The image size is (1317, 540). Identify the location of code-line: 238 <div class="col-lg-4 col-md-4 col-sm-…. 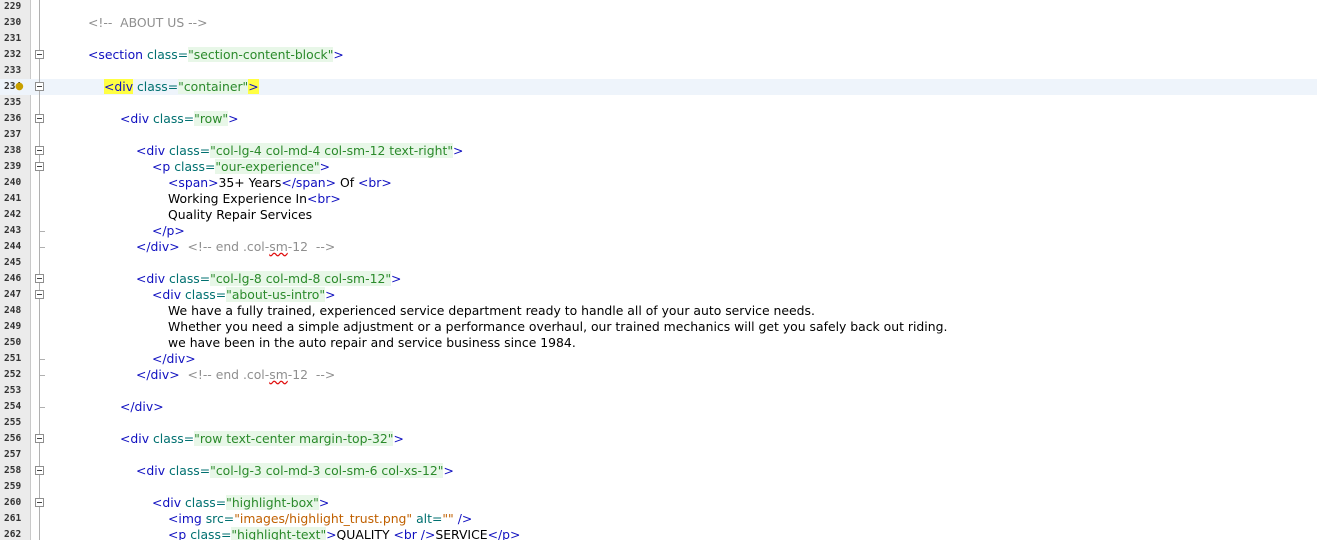
(658, 151).